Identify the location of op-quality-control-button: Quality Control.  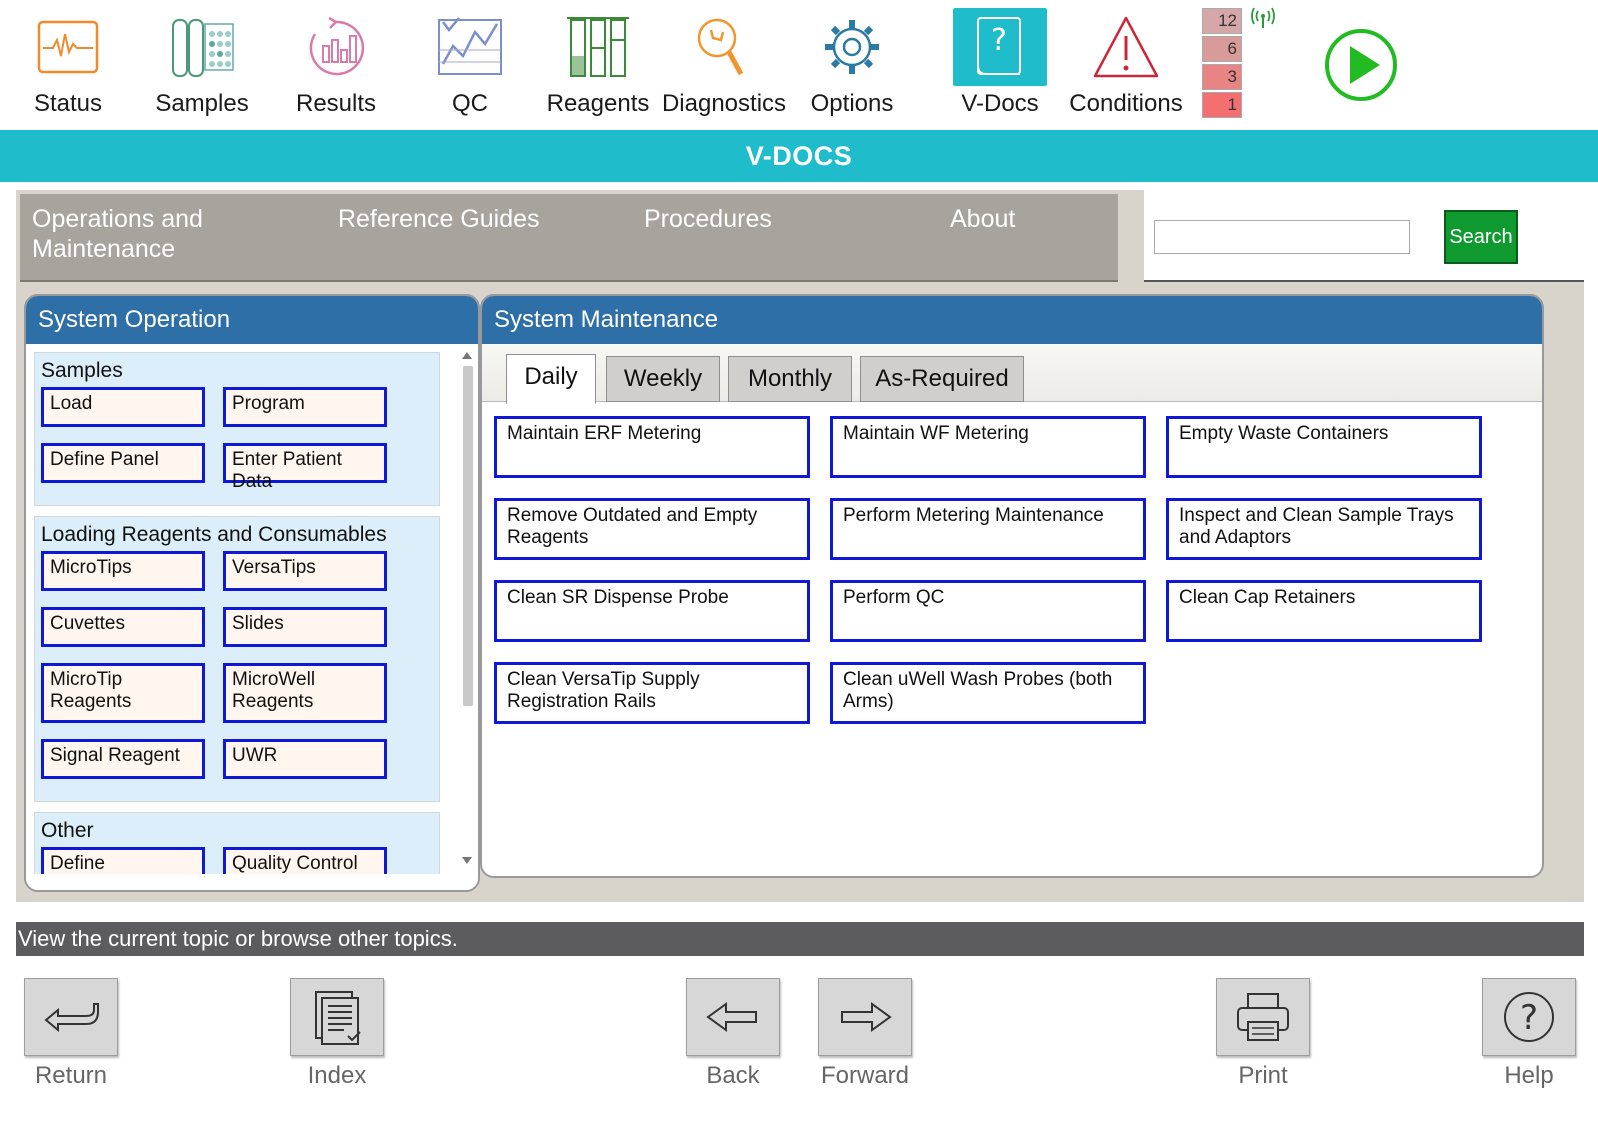
(305, 860).